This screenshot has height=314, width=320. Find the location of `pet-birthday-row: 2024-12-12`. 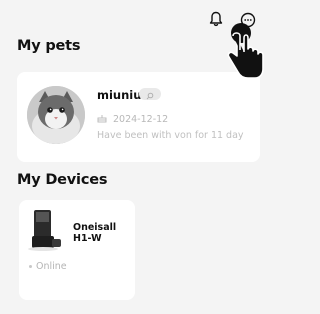

pet-birthday-row: 2024-12-12 is located at coordinates (132, 119).